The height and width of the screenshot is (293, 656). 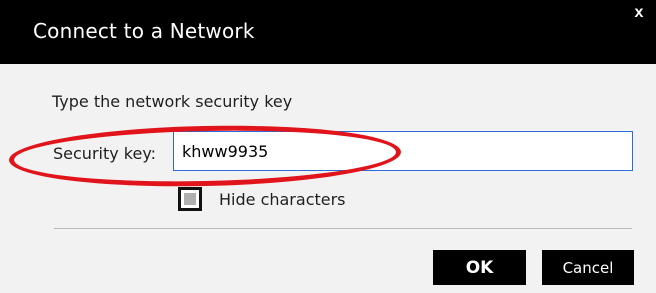 What do you see at coordinates (403, 151) in the screenshot?
I see `security-key-input` at bounding box center [403, 151].